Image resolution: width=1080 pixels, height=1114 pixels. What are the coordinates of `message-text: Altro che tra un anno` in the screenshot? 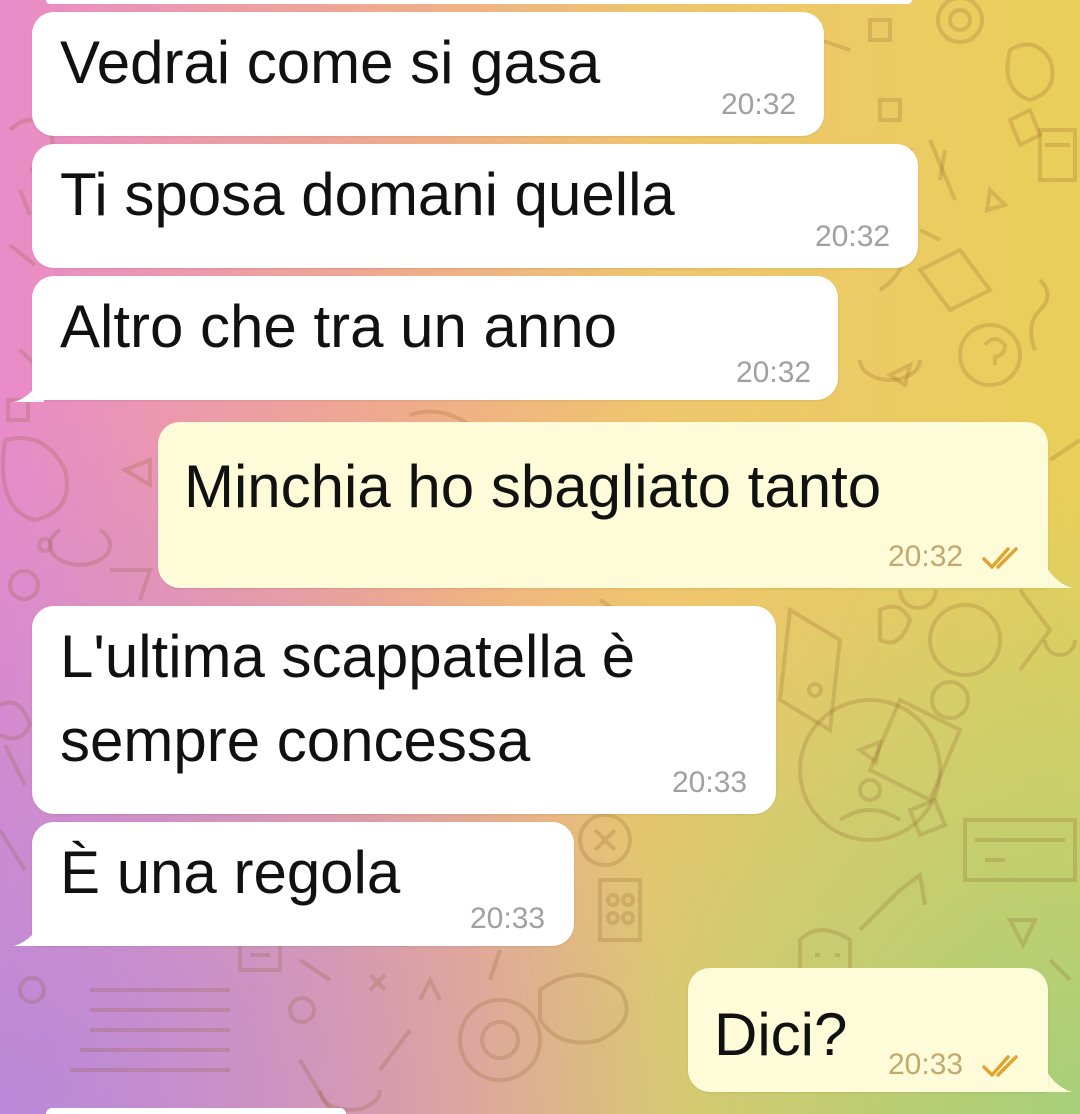 It's located at (339, 326).